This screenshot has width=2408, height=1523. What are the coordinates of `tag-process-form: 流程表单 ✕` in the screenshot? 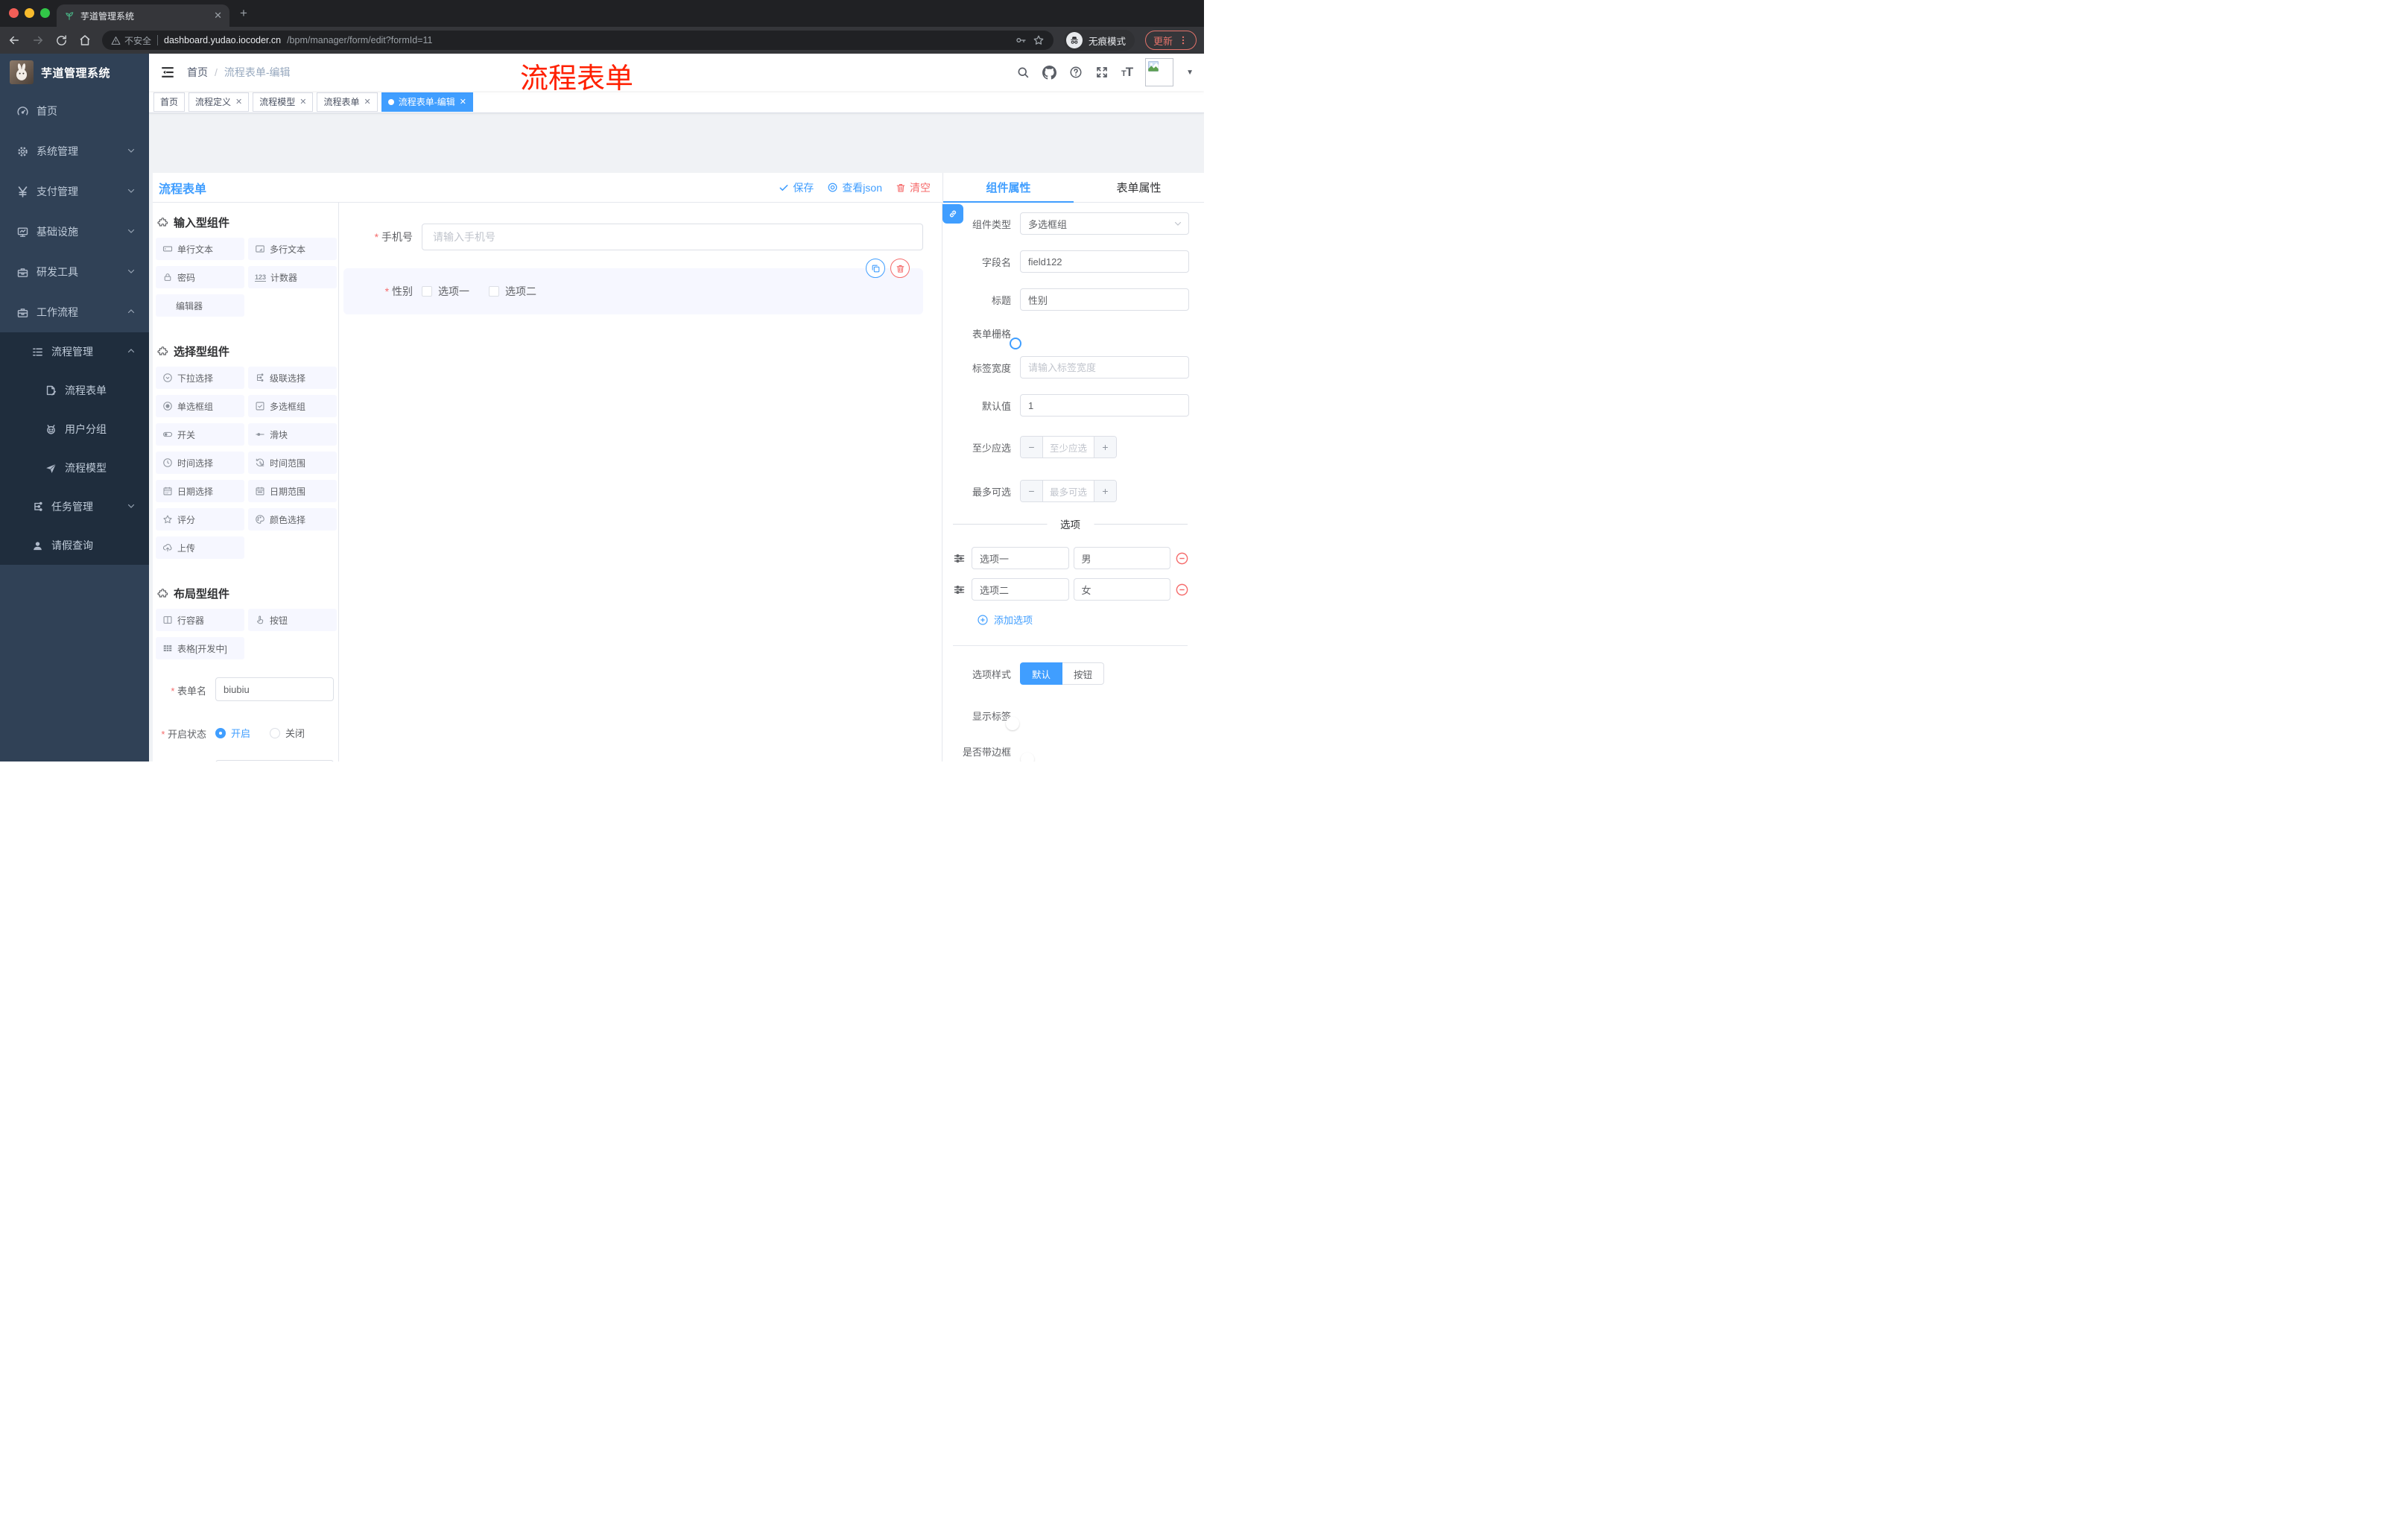 It's located at (347, 102).